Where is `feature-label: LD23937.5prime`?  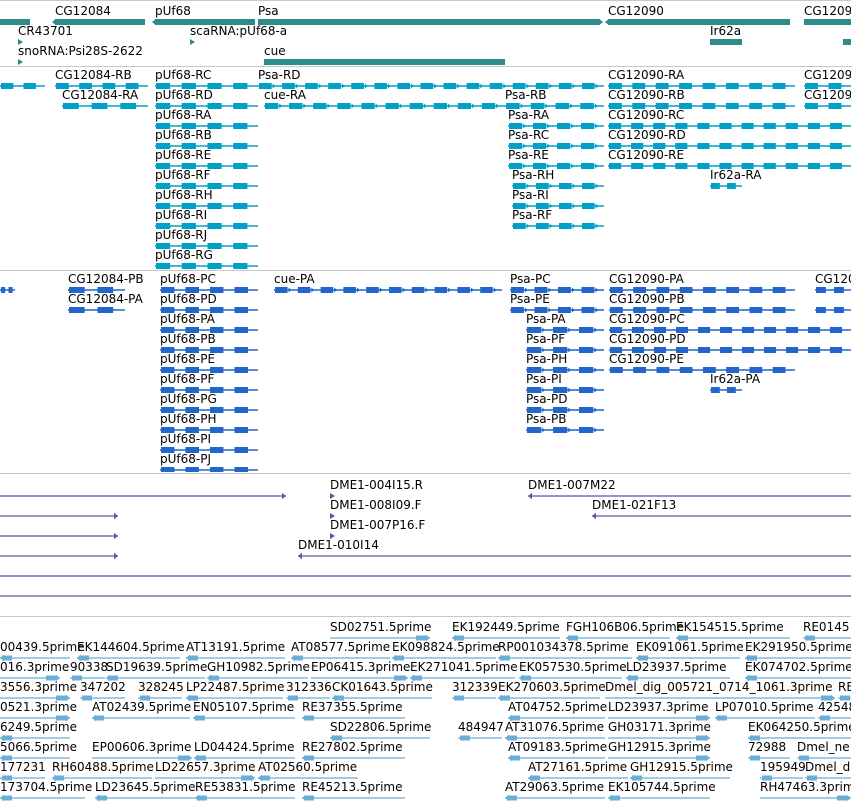 feature-label: LD23937.5prime is located at coordinates (676, 667).